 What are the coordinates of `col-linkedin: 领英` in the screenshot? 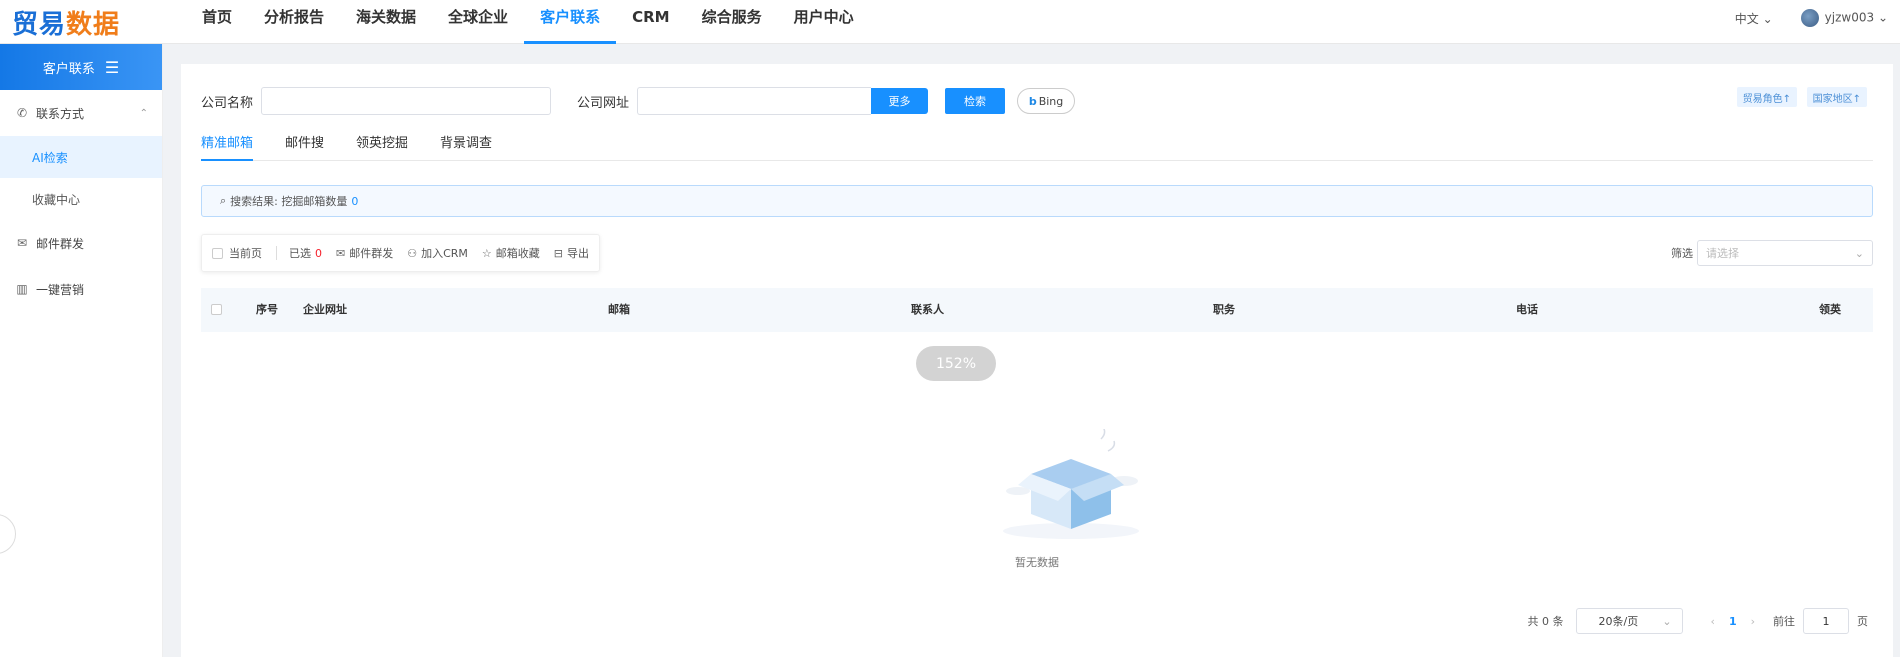 It's located at (1830, 309).